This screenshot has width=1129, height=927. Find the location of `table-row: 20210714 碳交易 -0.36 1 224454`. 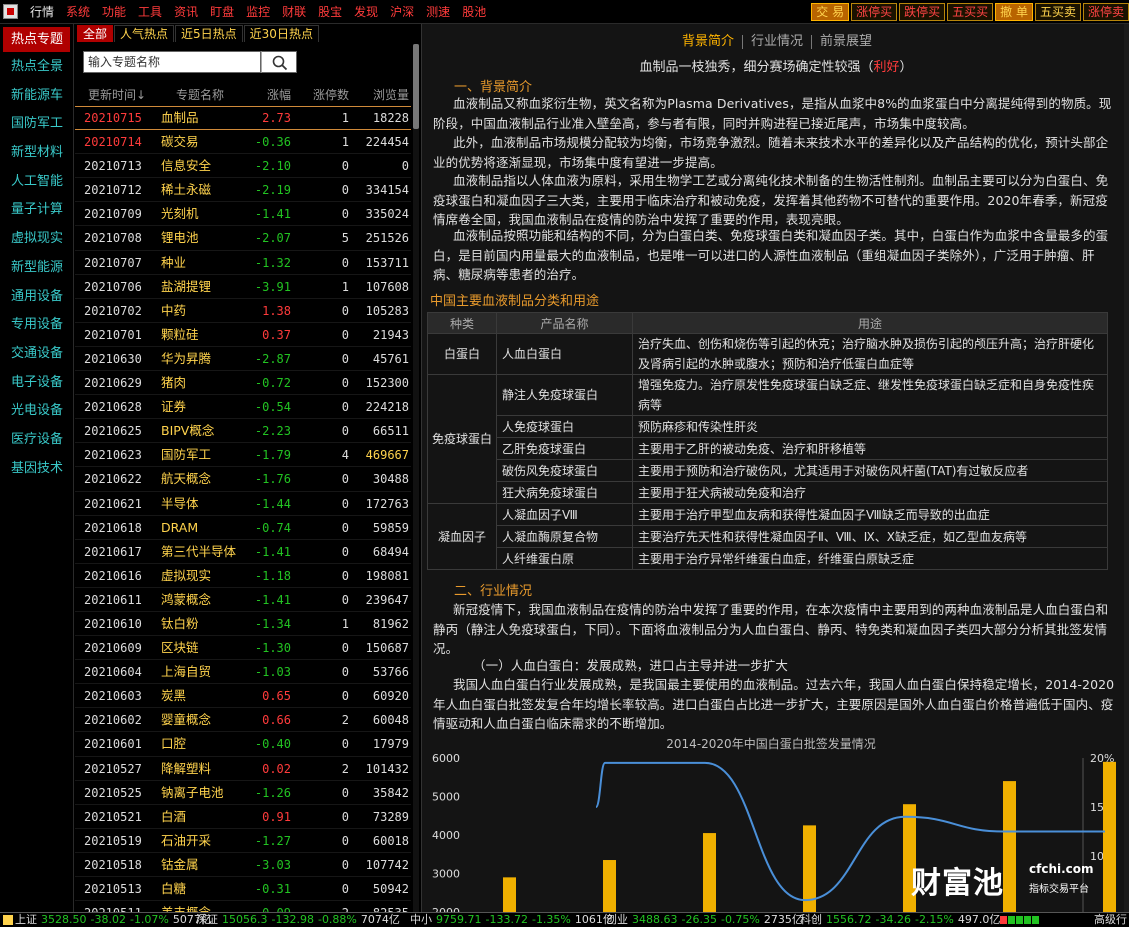

table-row: 20210714 碳交易 -0.36 1 224454 is located at coordinates (243, 142).